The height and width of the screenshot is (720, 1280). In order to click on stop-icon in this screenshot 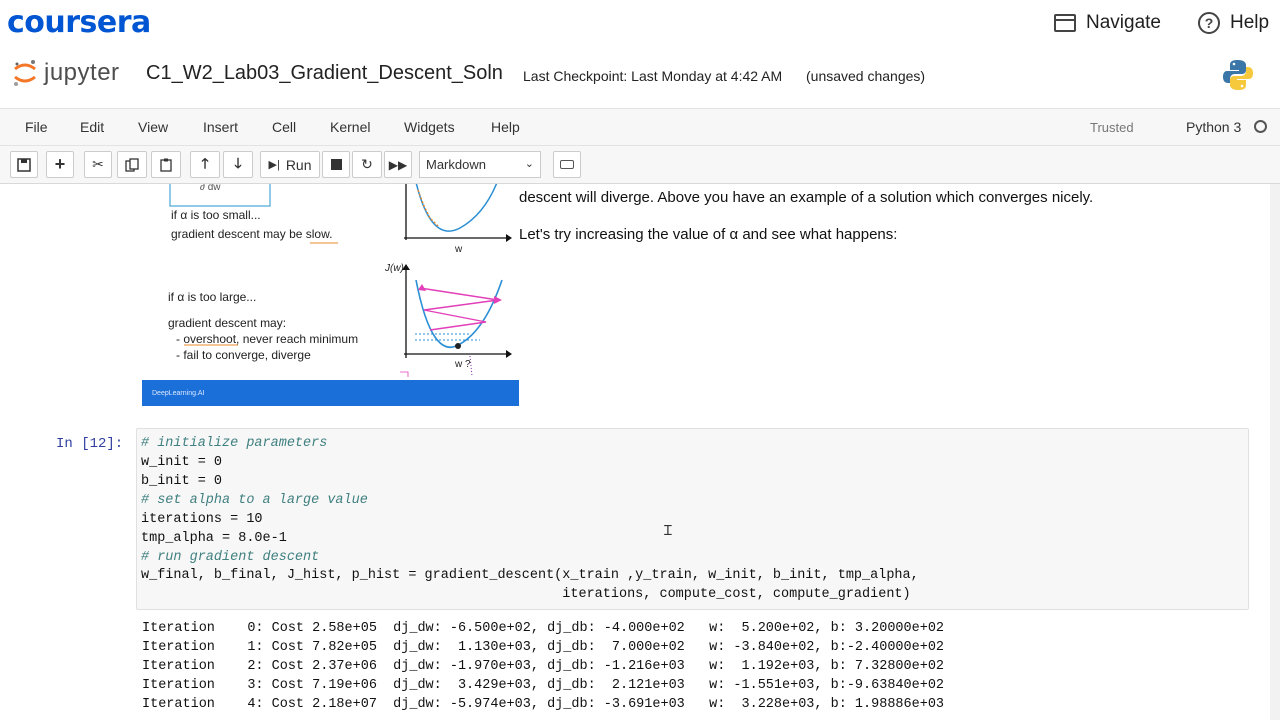, I will do `click(336, 164)`.